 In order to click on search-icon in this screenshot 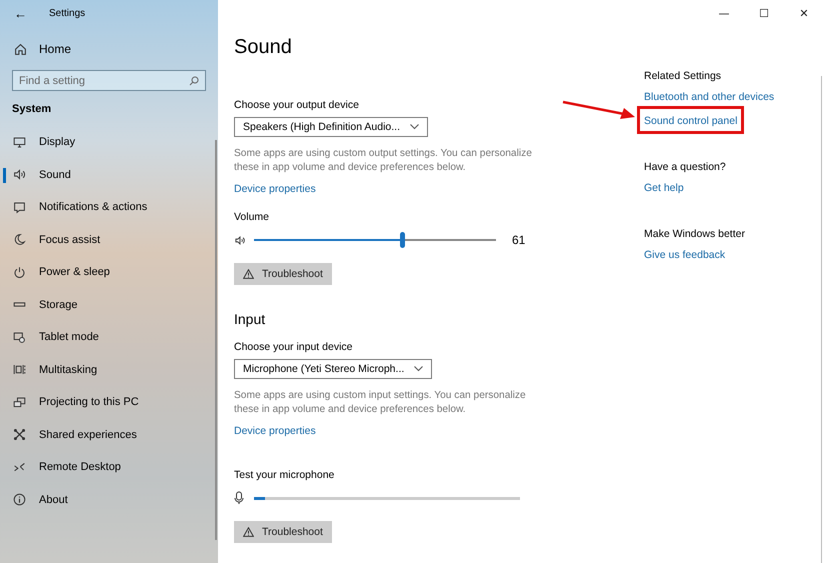, I will do `click(194, 81)`.